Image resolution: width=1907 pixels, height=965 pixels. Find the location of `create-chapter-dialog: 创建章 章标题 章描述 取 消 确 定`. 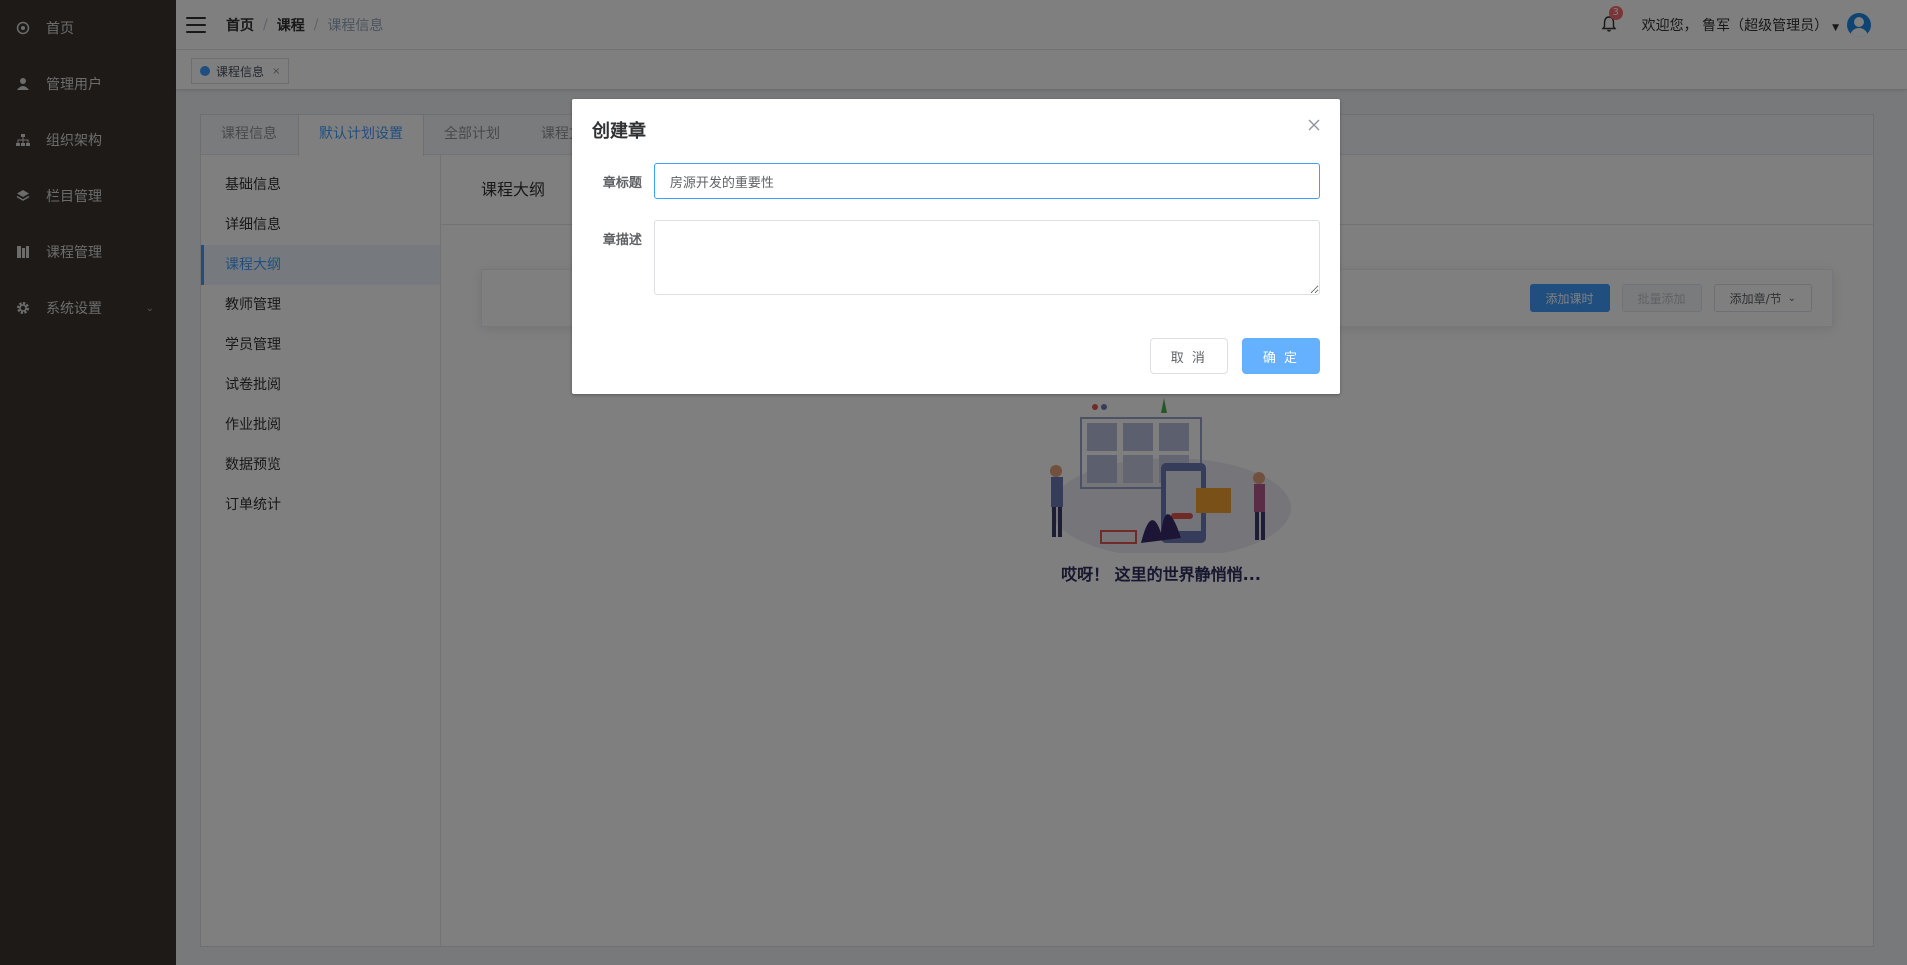

create-chapter-dialog: 创建章 章标题 章描述 取 消 确 定 is located at coordinates (956, 246).